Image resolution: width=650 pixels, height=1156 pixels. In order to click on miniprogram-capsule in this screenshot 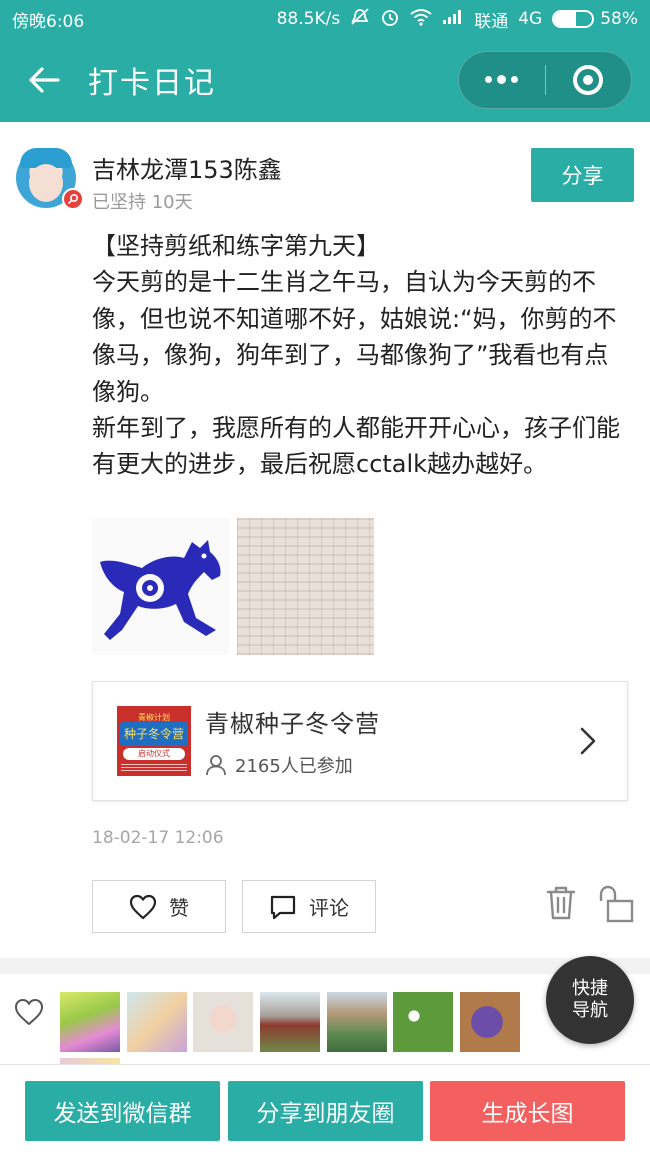, I will do `click(545, 80)`.